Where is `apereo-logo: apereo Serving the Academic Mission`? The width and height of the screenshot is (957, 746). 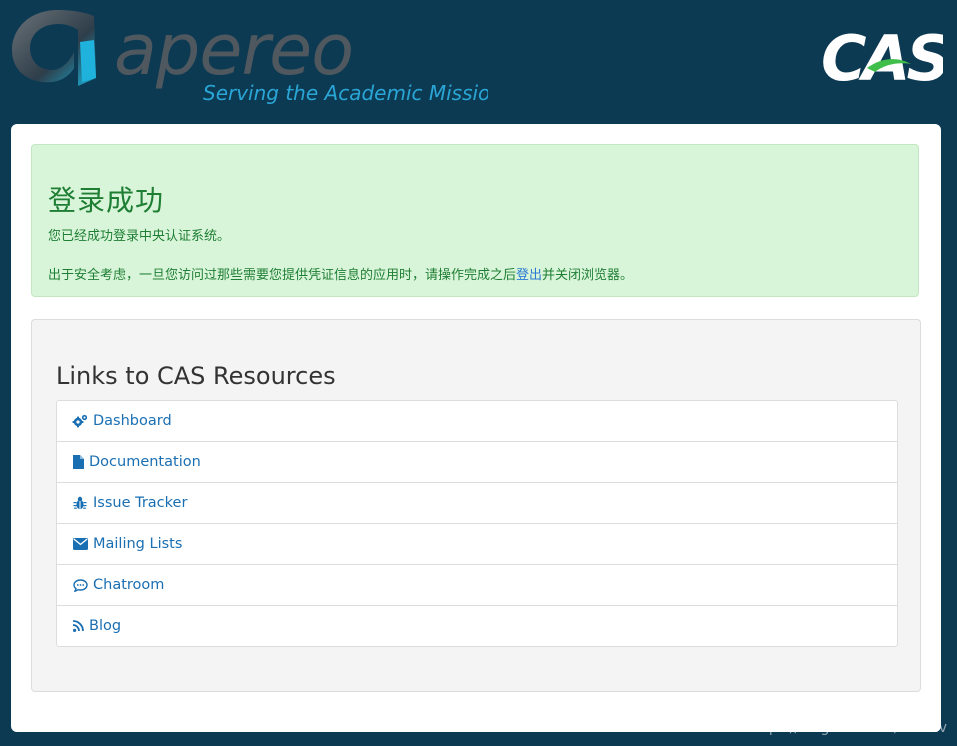
apereo-logo: apereo Serving the Academic Mission is located at coordinates (248, 57).